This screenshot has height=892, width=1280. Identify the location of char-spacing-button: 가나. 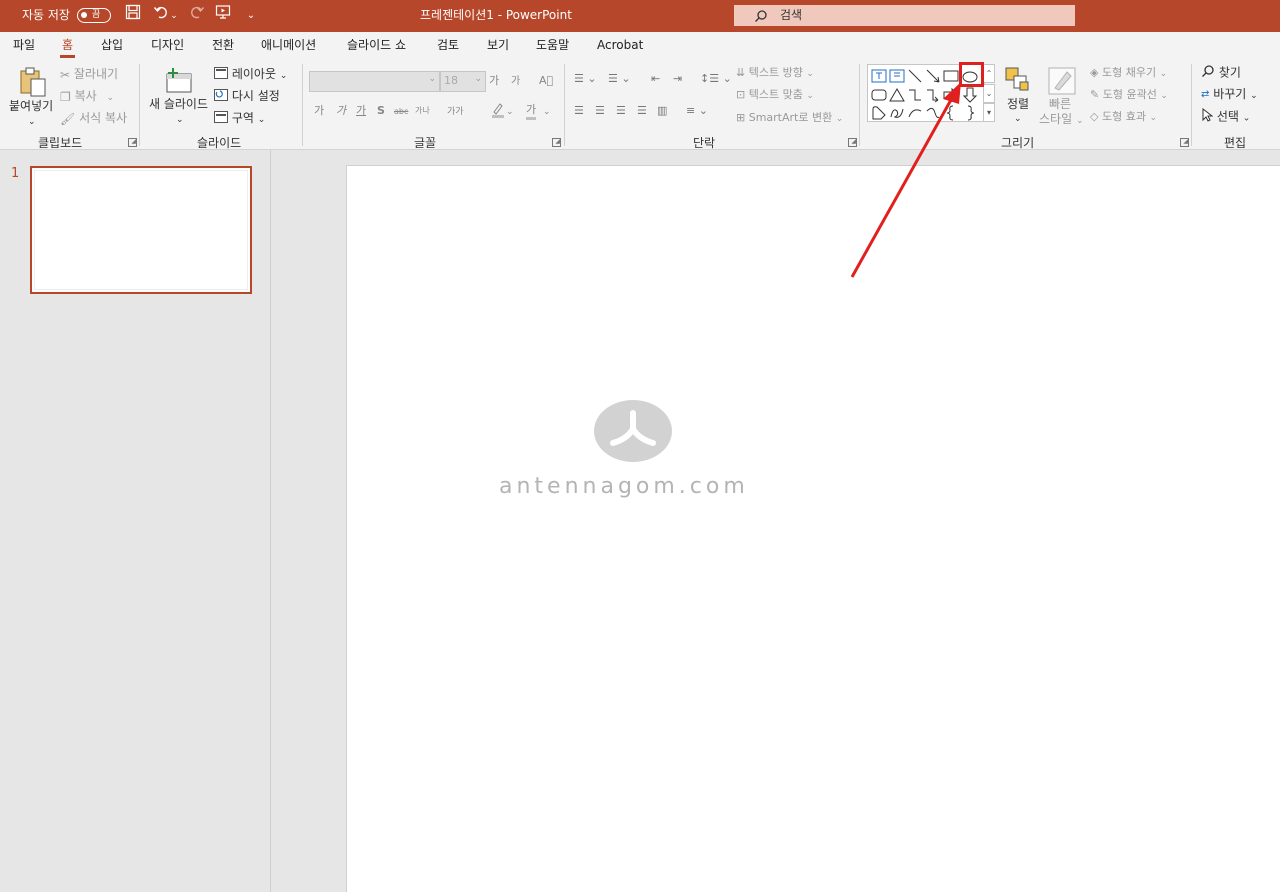
(422, 111).